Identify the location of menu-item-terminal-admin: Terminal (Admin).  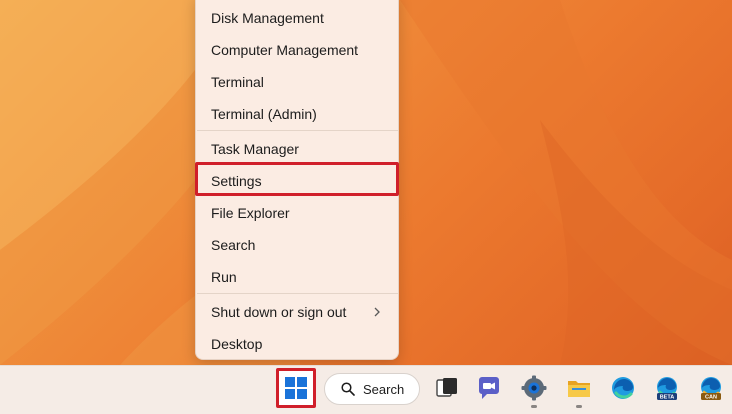
(297, 114).